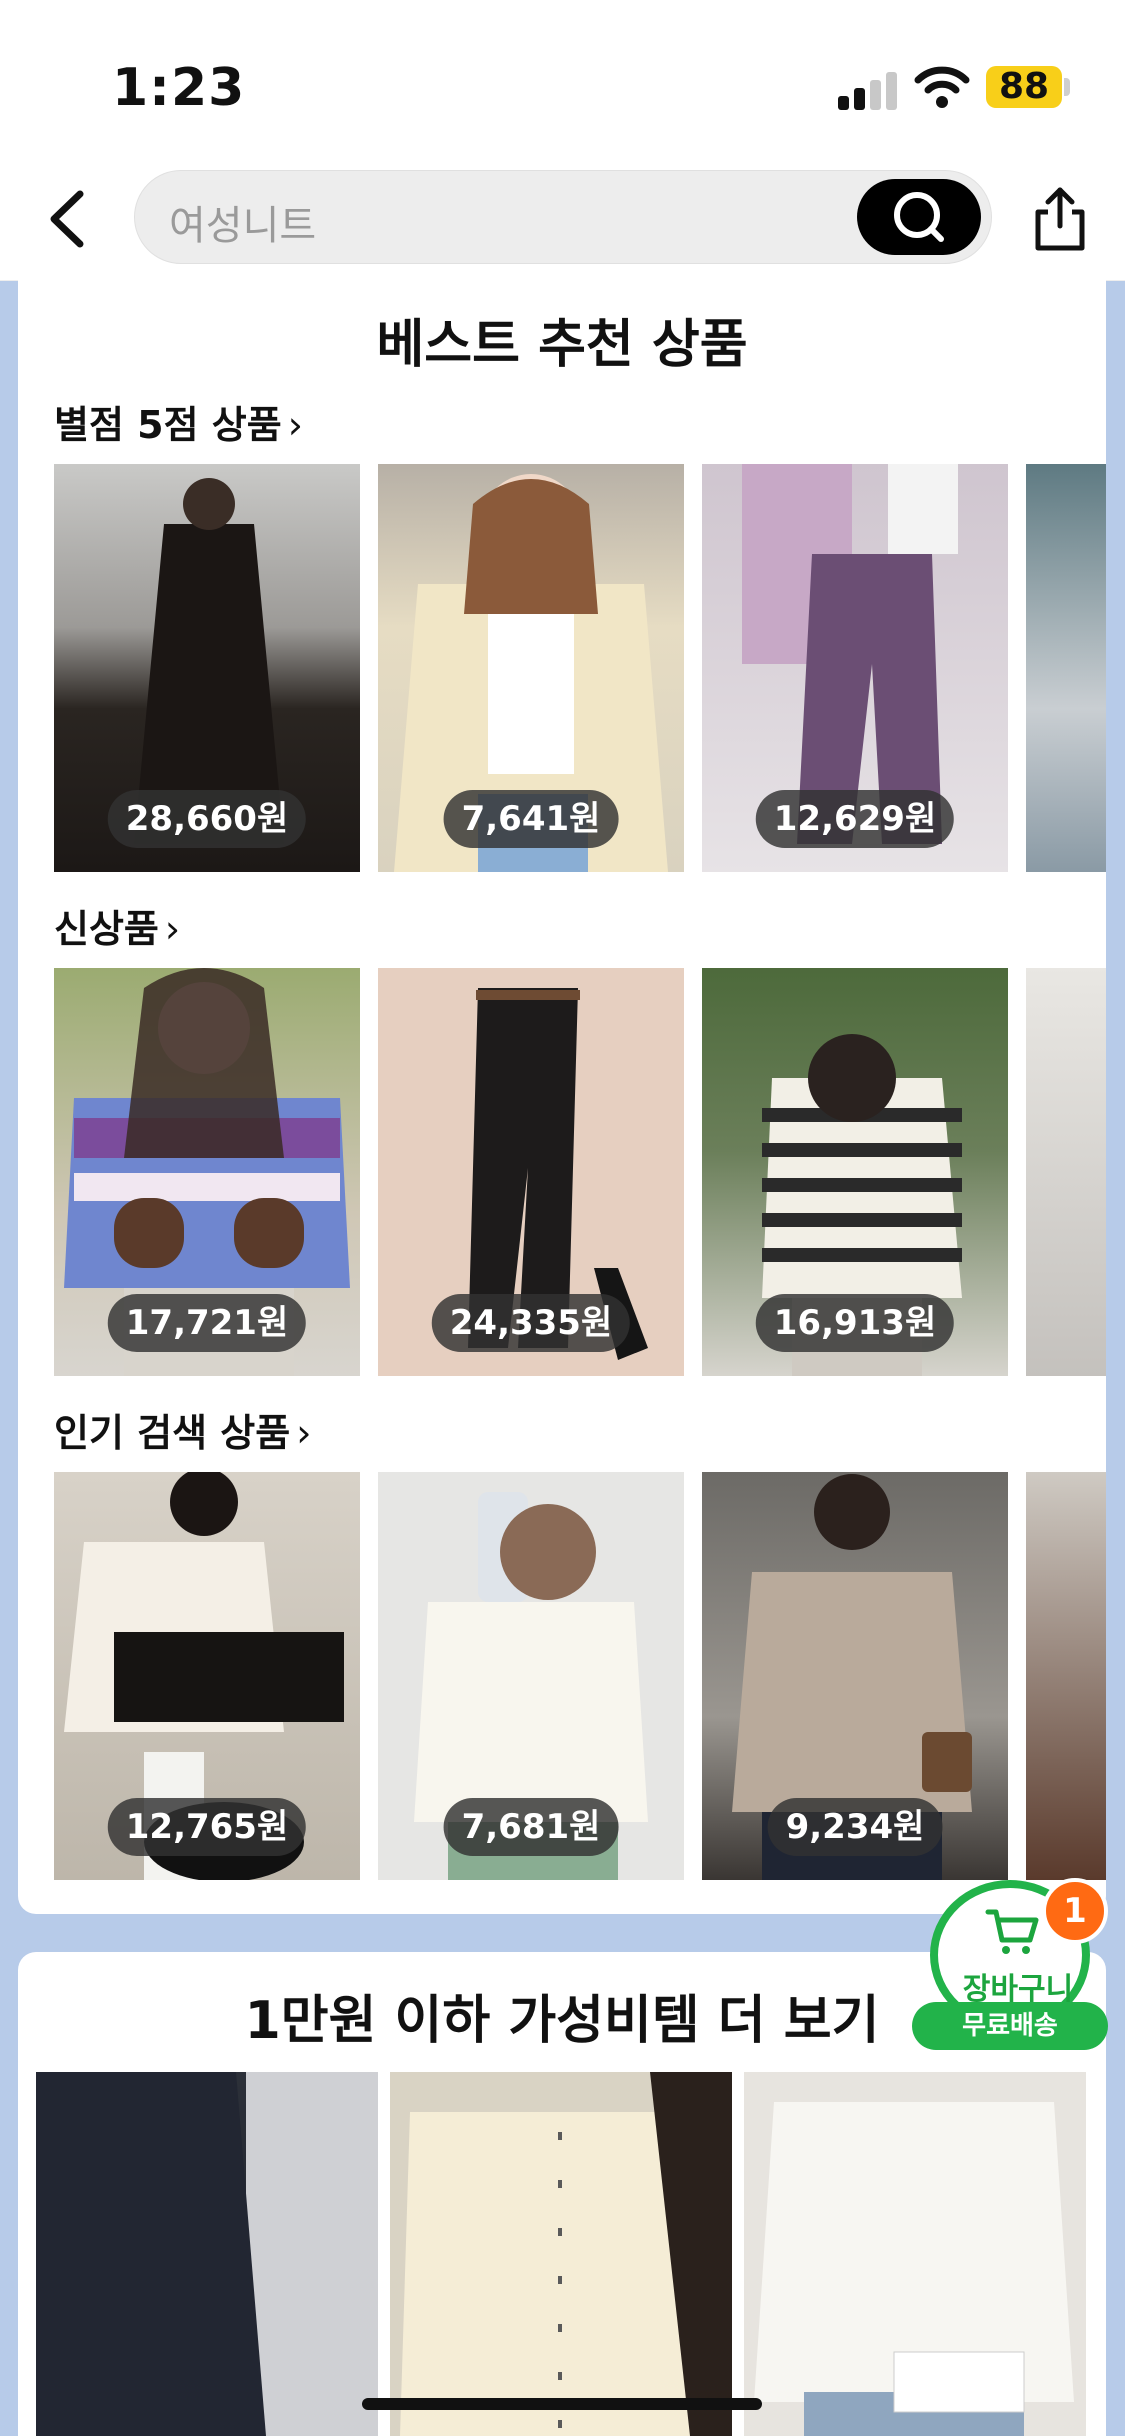 The height and width of the screenshot is (2436, 1125). What do you see at coordinates (172, 1433) in the screenshot?
I see `section-title-label: 인기 검색 상품` at bounding box center [172, 1433].